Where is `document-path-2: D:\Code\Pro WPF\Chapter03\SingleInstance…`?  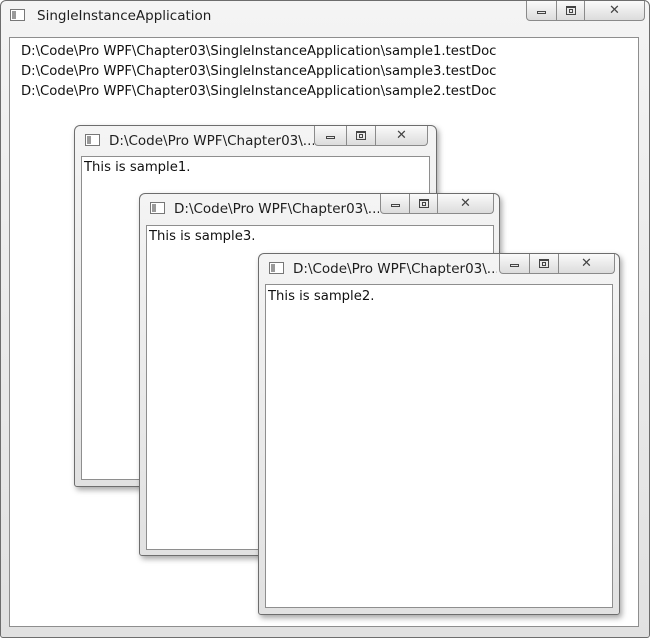
document-path-2: D:\Code\Pro WPF\Chapter03\SingleInstance… is located at coordinates (259, 71).